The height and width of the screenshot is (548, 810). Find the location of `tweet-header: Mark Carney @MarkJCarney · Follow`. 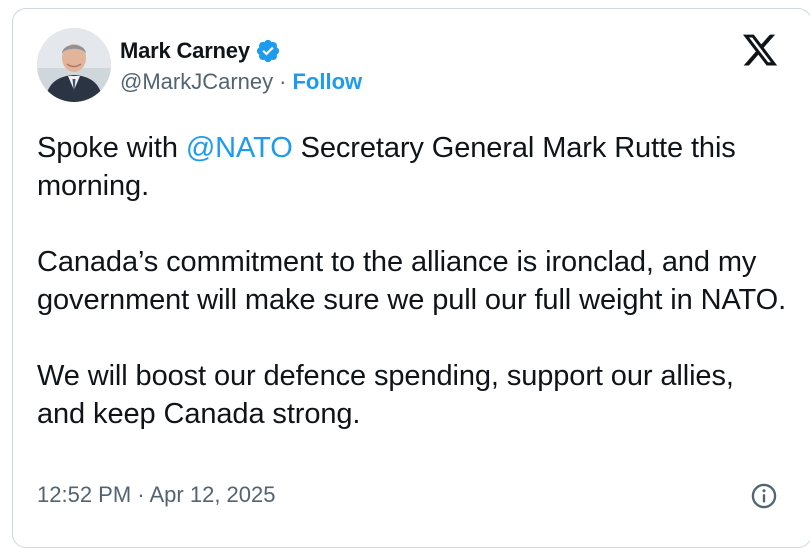

tweet-header: Mark Carney @MarkJCarney · Follow is located at coordinates (199, 65).